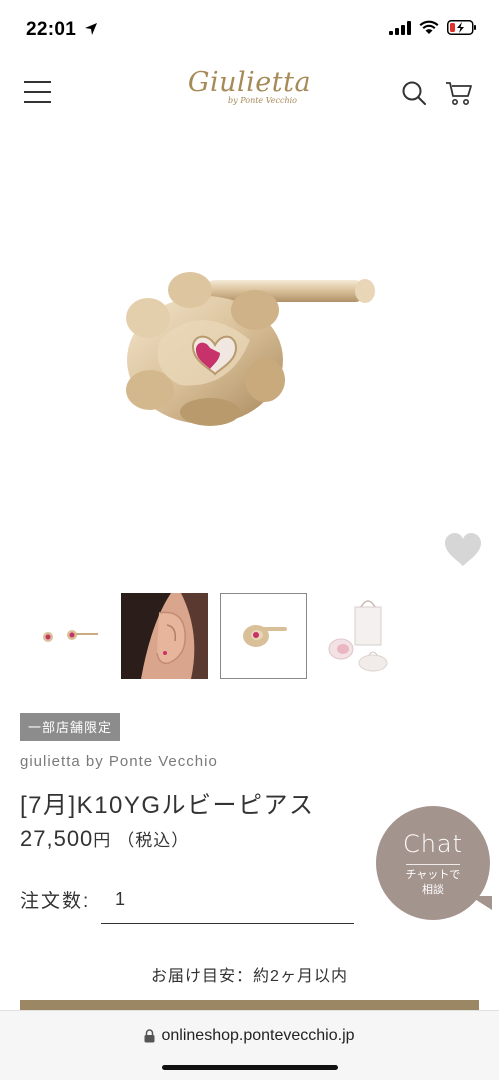 This screenshot has height=1080, width=499. I want to click on price-row: 27,500円 （税込）, so click(104, 839).